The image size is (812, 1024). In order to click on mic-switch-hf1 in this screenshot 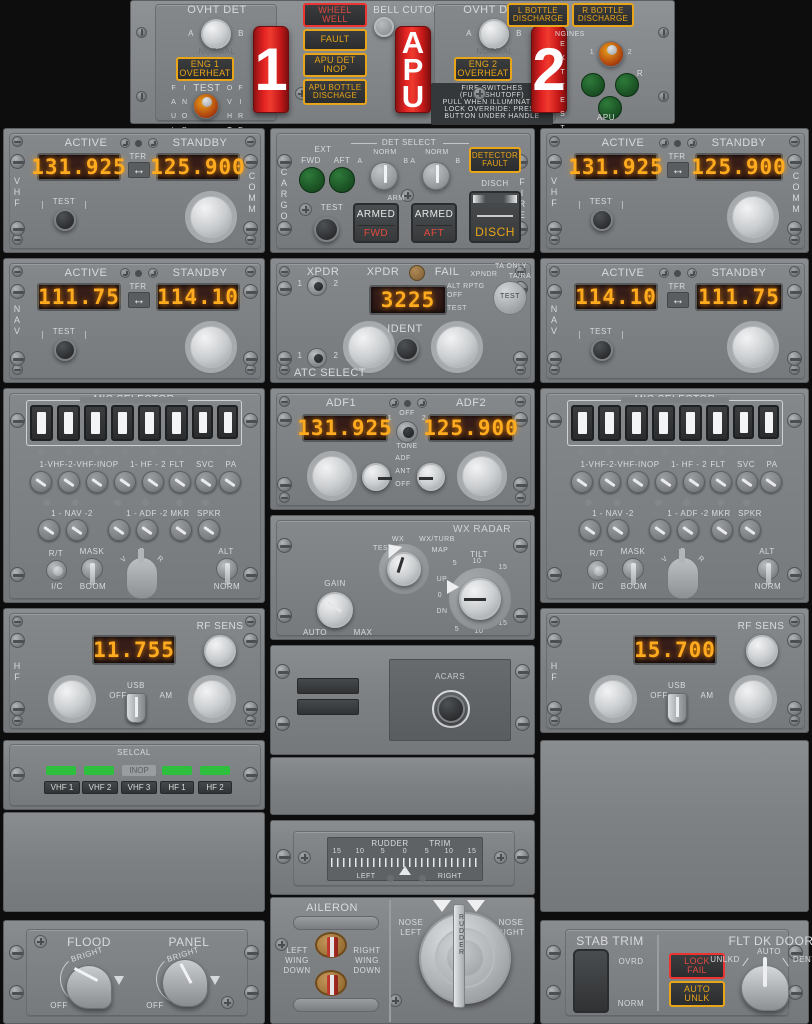, I will do `click(122, 423)`.